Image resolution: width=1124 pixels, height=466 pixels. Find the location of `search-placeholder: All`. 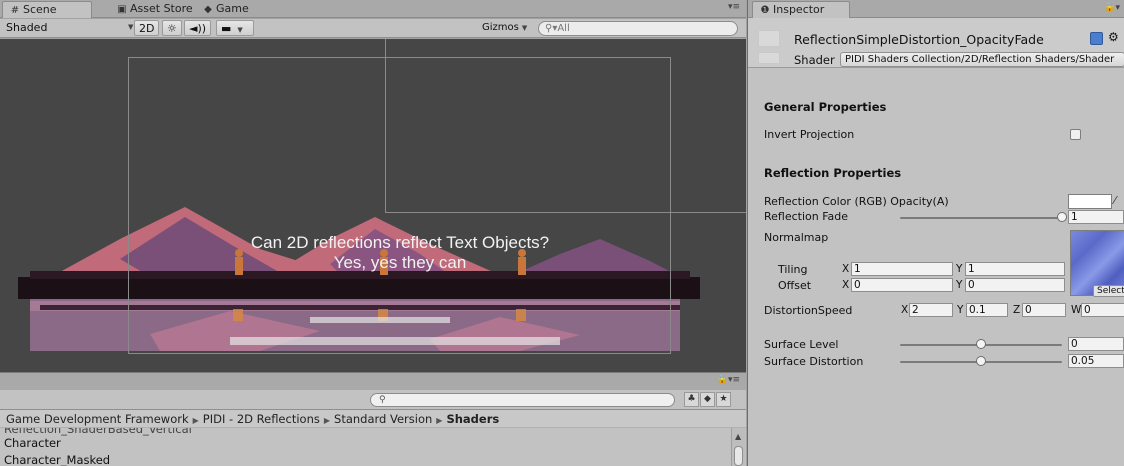

search-placeholder: All is located at coordinates (563, 28).